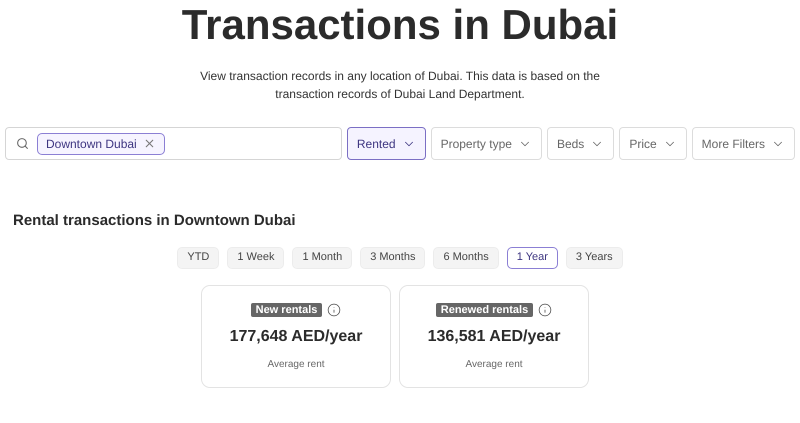 This screenshot has height=423, width=800. I want to click on close-icon, so click(149, 143).